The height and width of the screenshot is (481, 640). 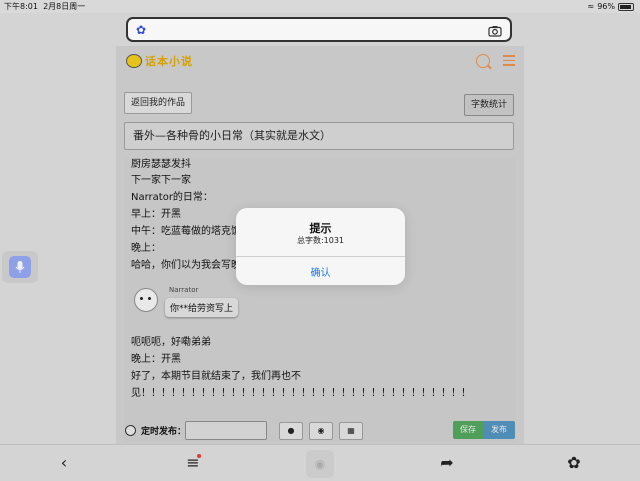 What do you see at coordinates (468, 430) in the screenshot?
I see `save-button: 保存` at bounding box center [468, 430].